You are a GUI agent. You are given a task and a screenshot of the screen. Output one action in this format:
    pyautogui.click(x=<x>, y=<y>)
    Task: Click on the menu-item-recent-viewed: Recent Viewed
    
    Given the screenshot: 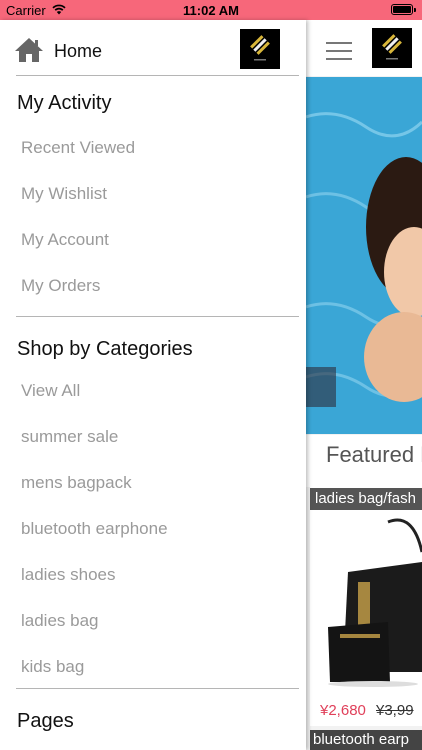 What is the action you would take?
    pyautogui.click(x=78, y=148)
    